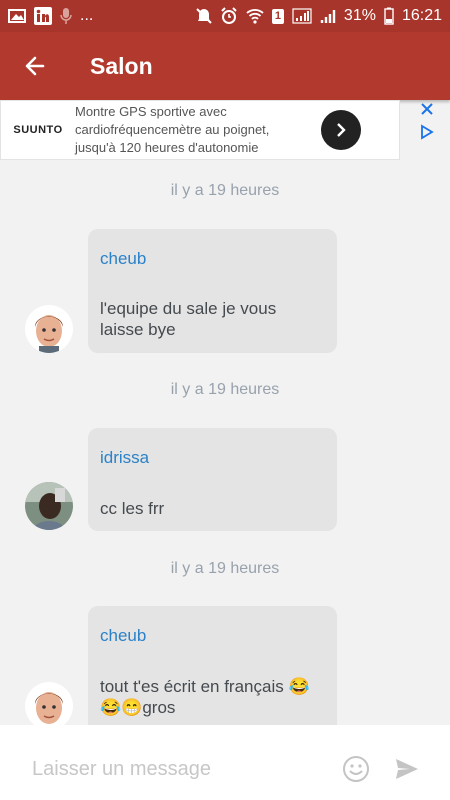 This screenshot has width=450, height=800. Describe the element at coordinates (319, 16) in the screenshot. I see `status-right: 1 31% 16:21` at that location.